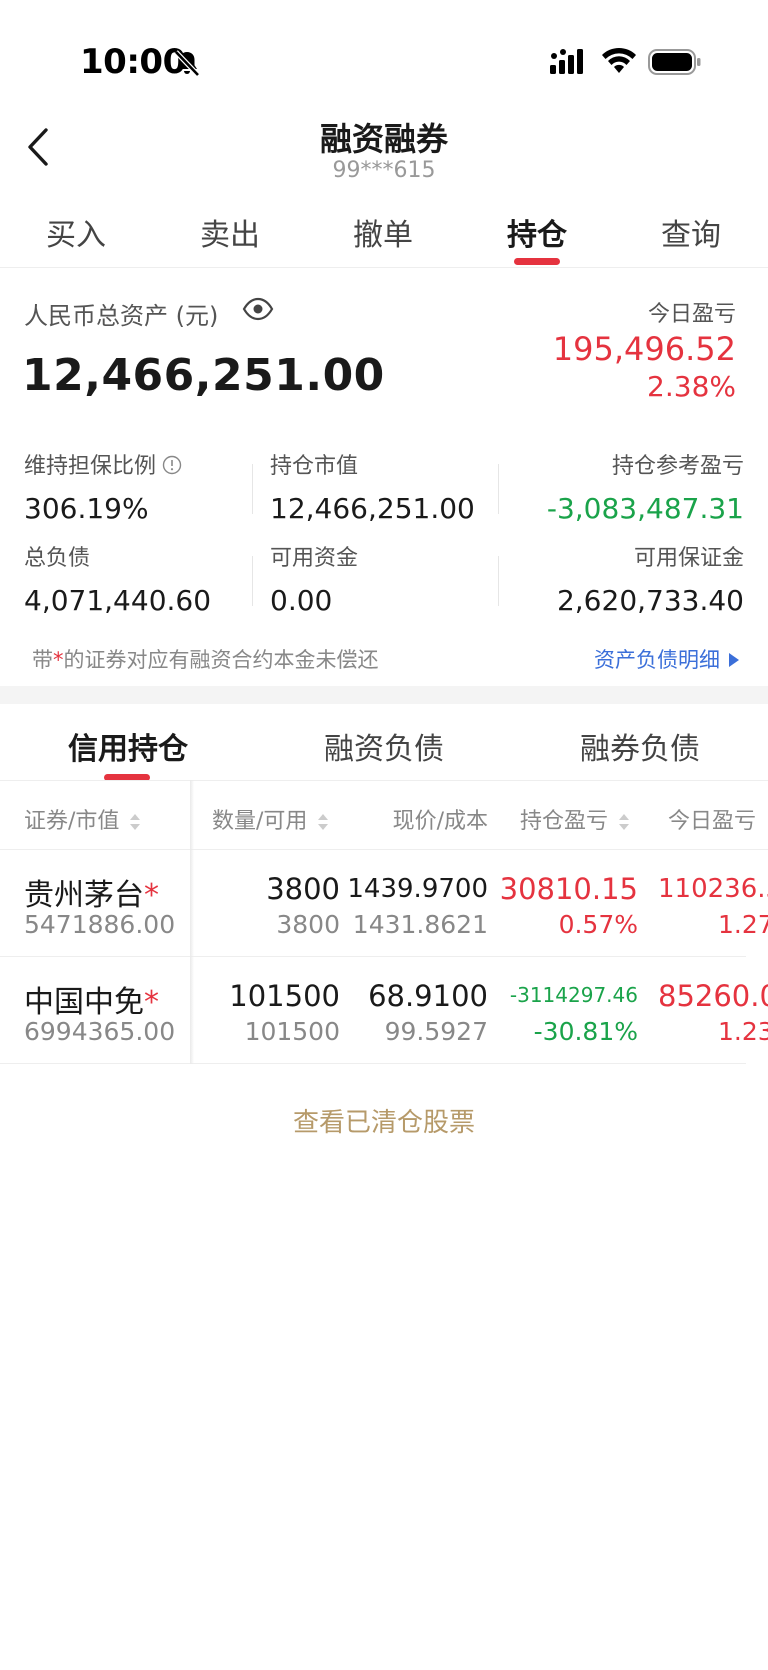 This screenshot has height=1670, width=768. I want to click on wifi-icon, so click(619, 60).